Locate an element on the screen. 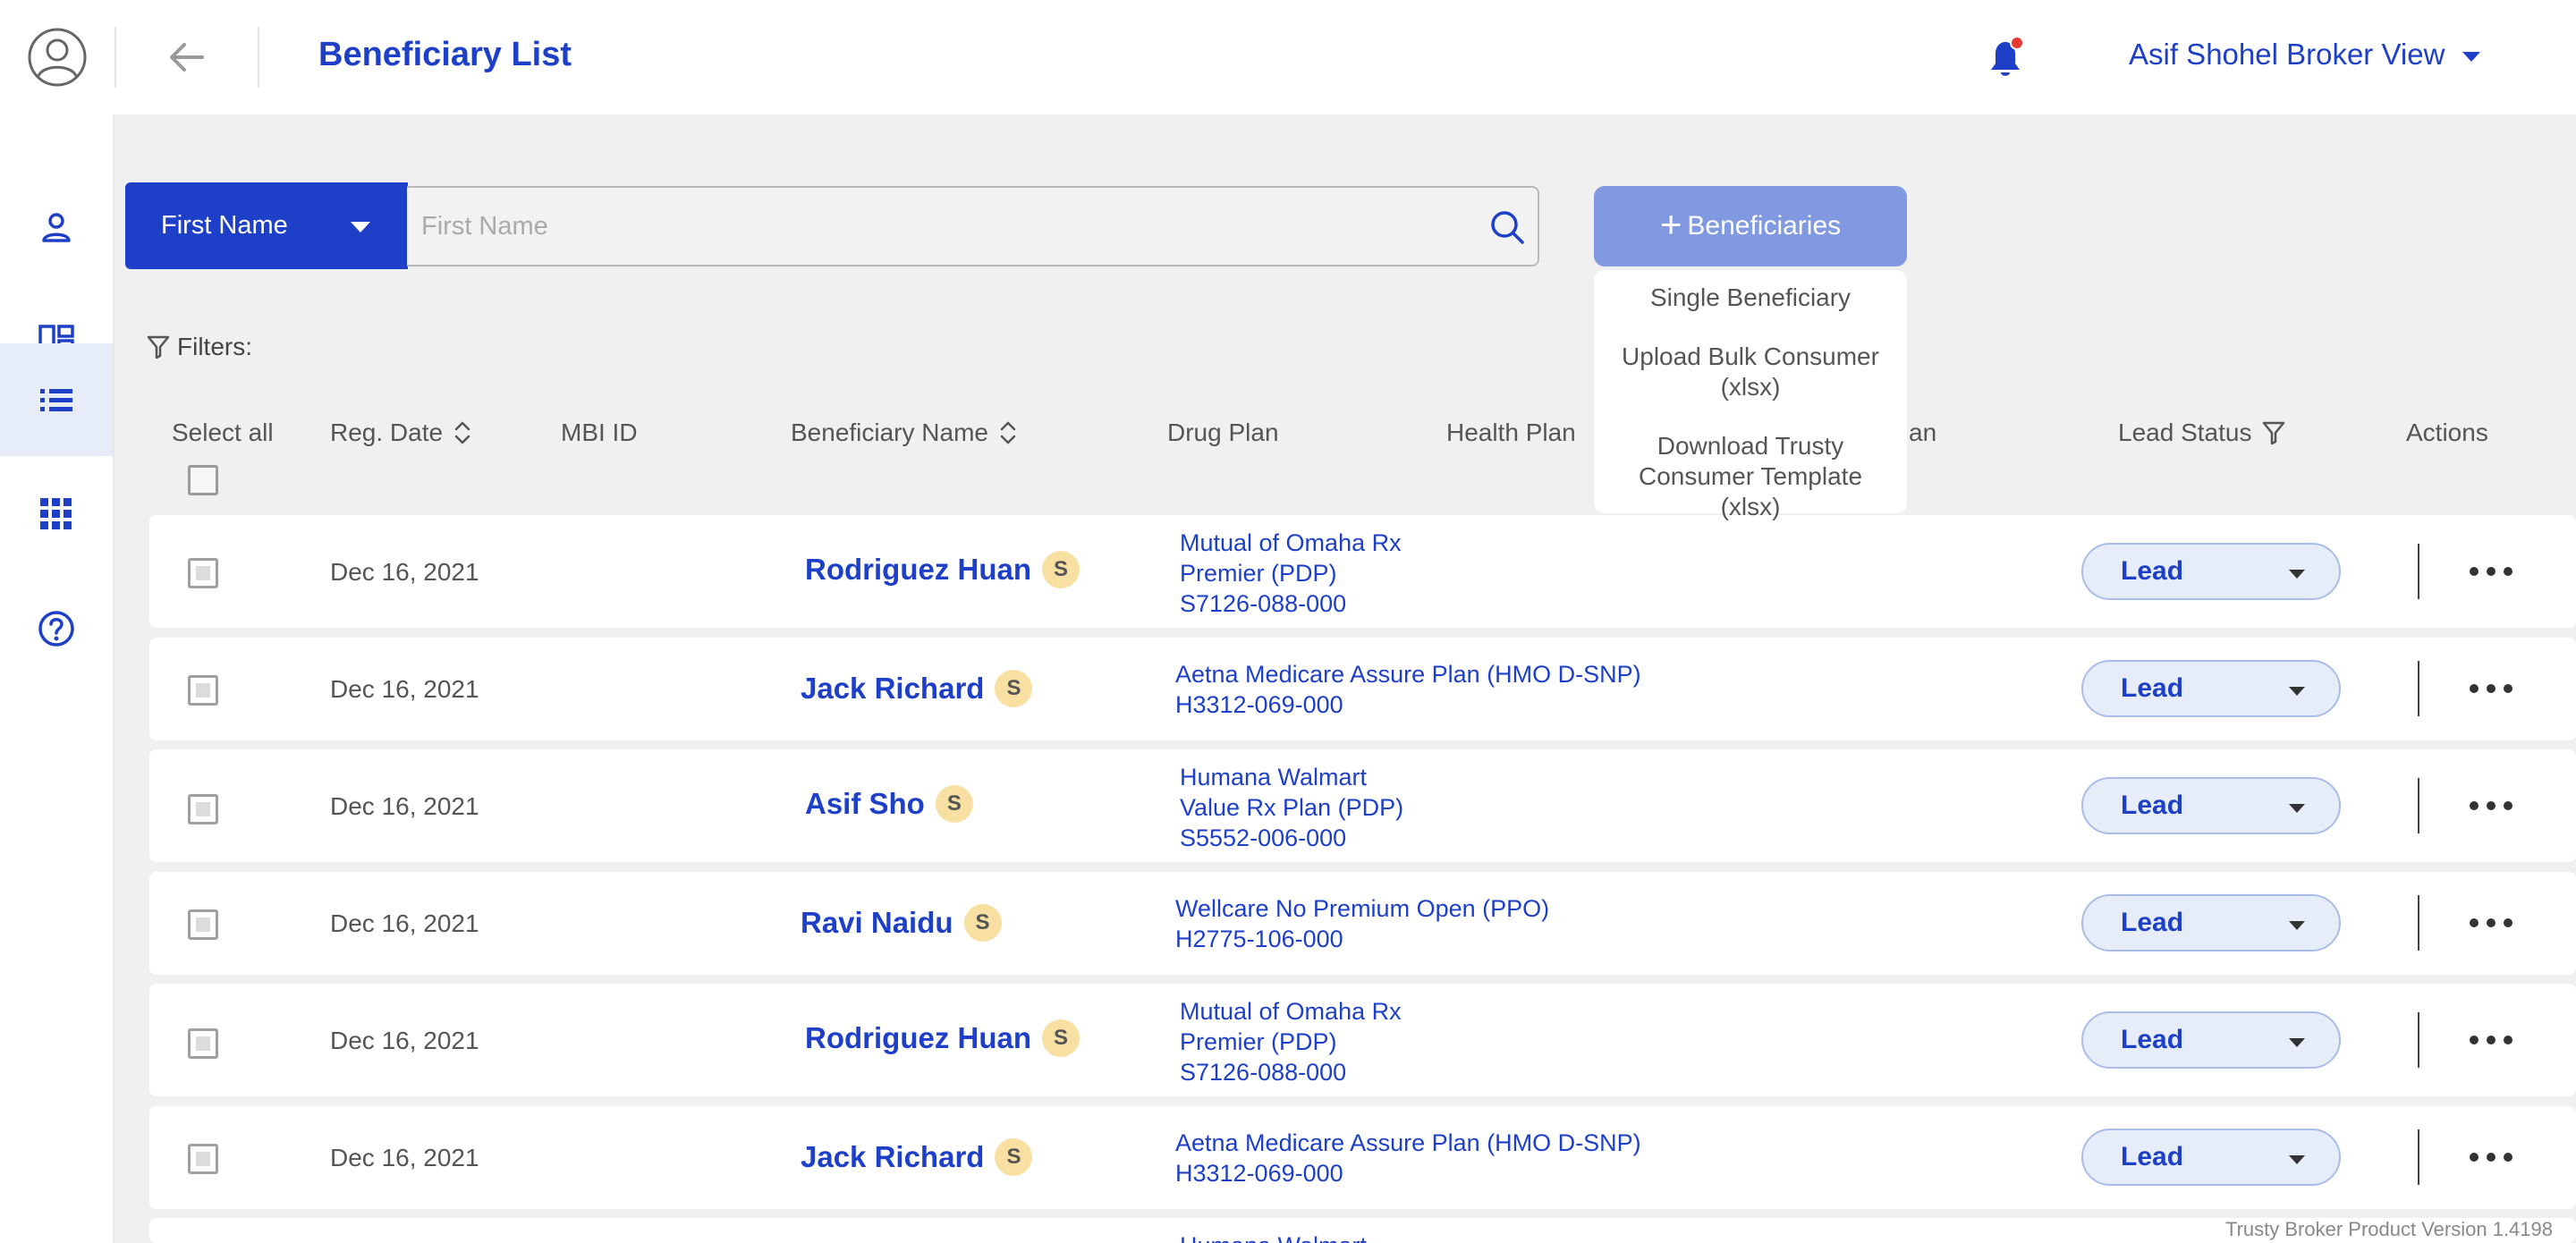 This screenshot has height=1243, width=2576. beneficiary-name-link: Ravi Naidu S is located at coordinates (901, 923).